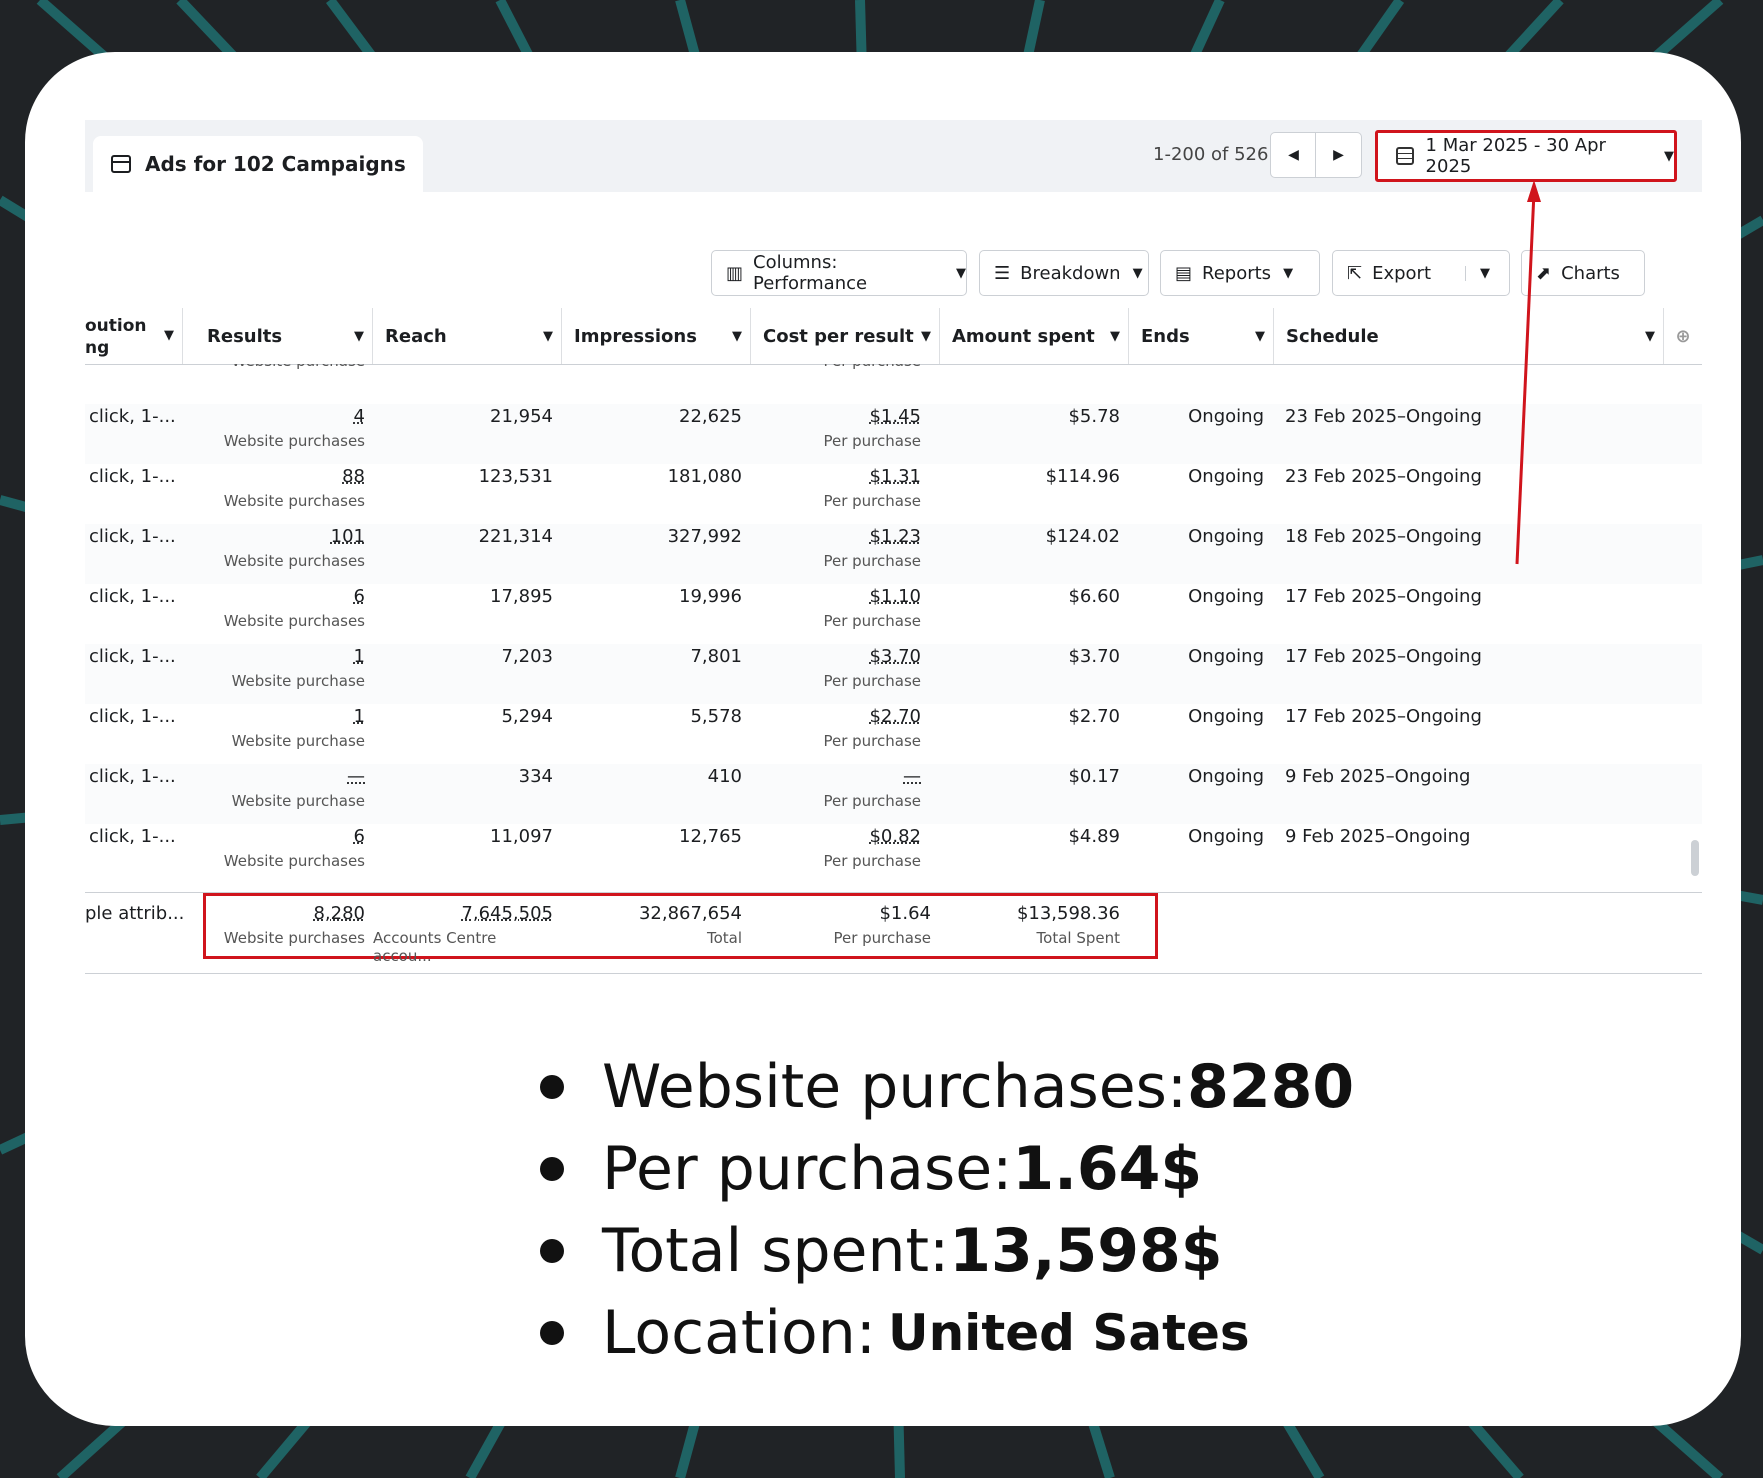 This screenshot has width=1763, height=1478. What do you see at coordinates (527, 656) in the screenshot?
I see `table-cell-reach: 7,203` at bounding box center [527, 656].